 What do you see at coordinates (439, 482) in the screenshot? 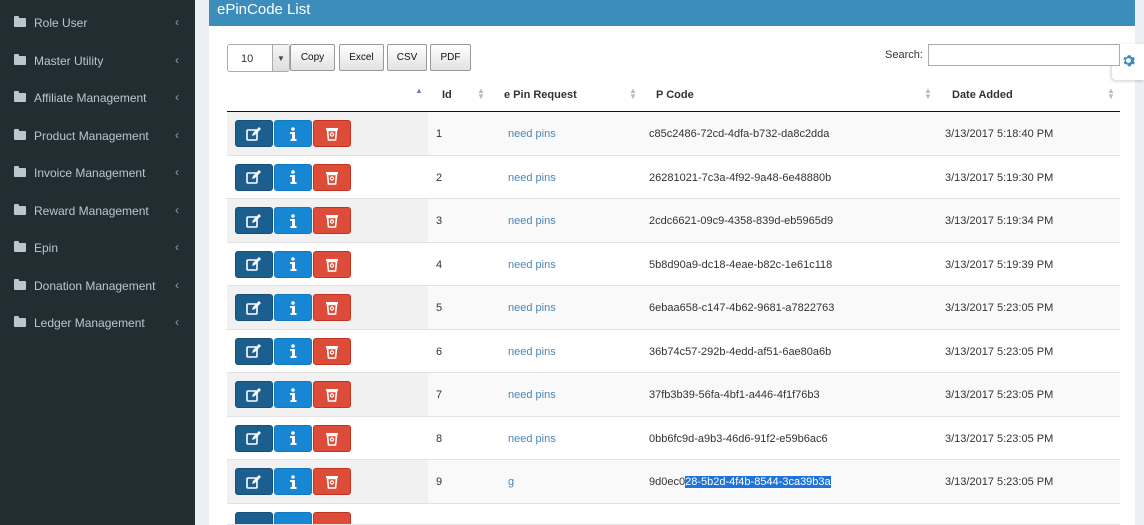
I see `cell-id: 9` at bounding box center [439, 482].